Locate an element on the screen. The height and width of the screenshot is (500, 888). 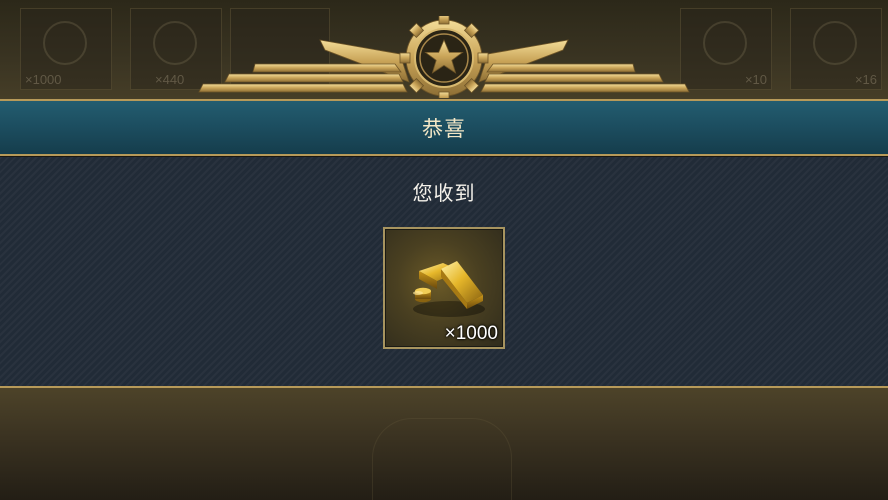
reward-subtitle: 您收到 is located at coordinates (444, 193).